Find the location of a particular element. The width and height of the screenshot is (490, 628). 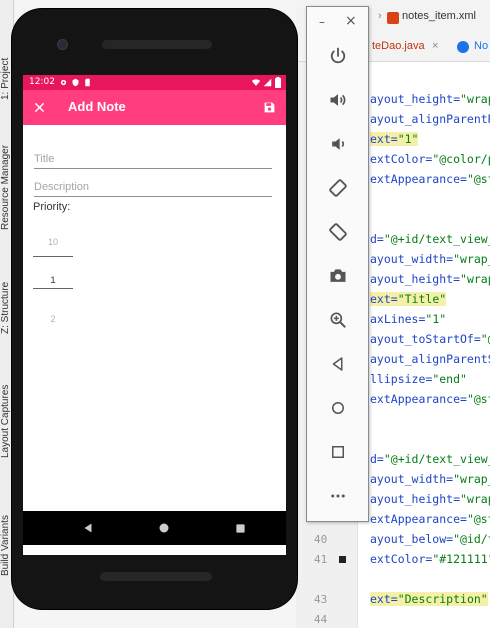

code-attribute: axLines= is located at coordinates (398, 319).